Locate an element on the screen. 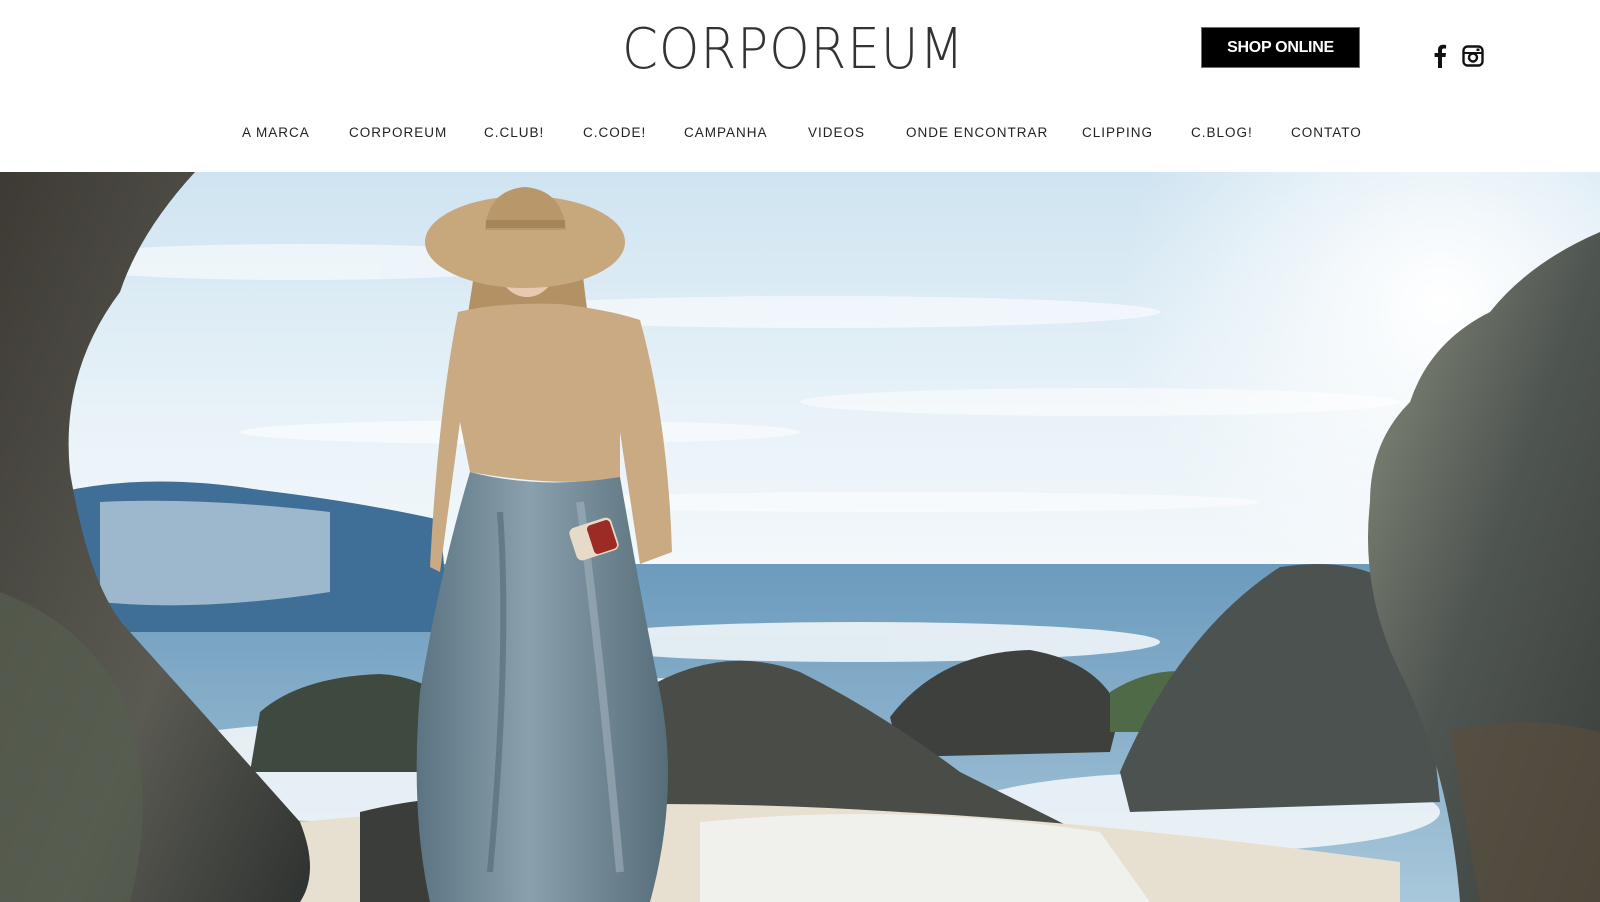  shop-online-button: SHOP ONLINE is located at coordinates (1280, 47).